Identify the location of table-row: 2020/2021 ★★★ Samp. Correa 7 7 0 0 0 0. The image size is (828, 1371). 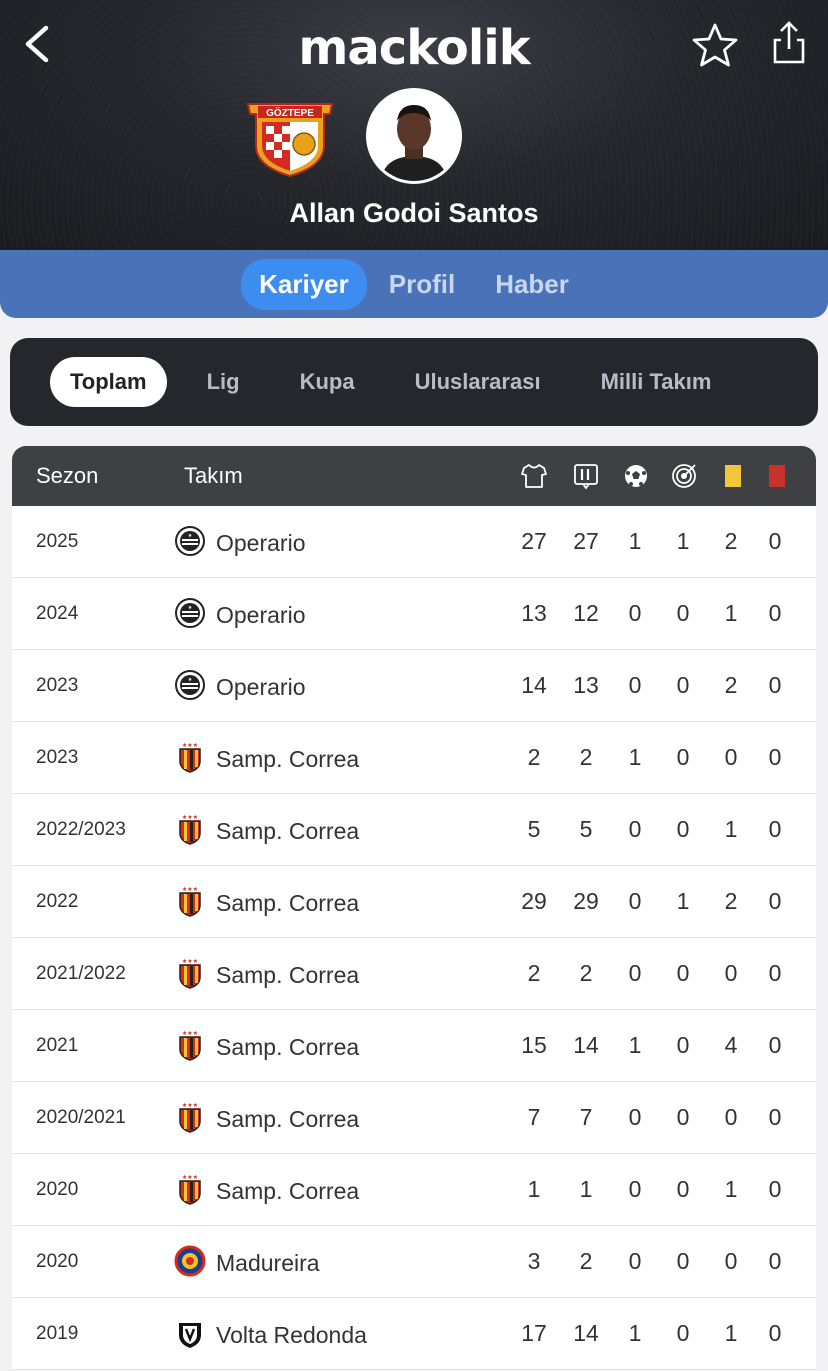
(414, 1118).